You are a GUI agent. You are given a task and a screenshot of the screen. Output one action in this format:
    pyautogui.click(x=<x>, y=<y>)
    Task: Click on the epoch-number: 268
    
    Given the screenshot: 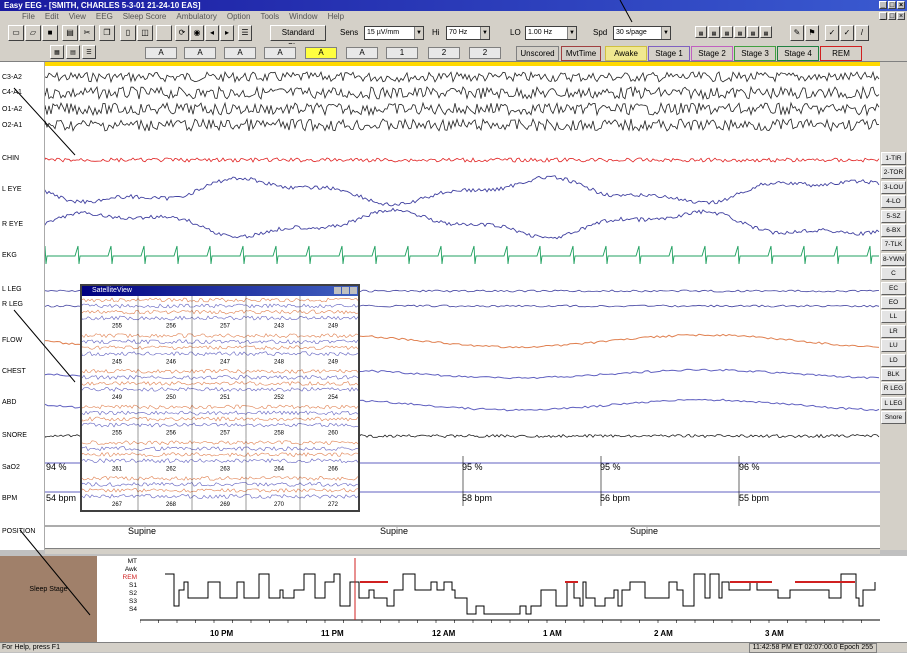 What is the action you would take?
    pyautogui.click(x=171, y=505)
    